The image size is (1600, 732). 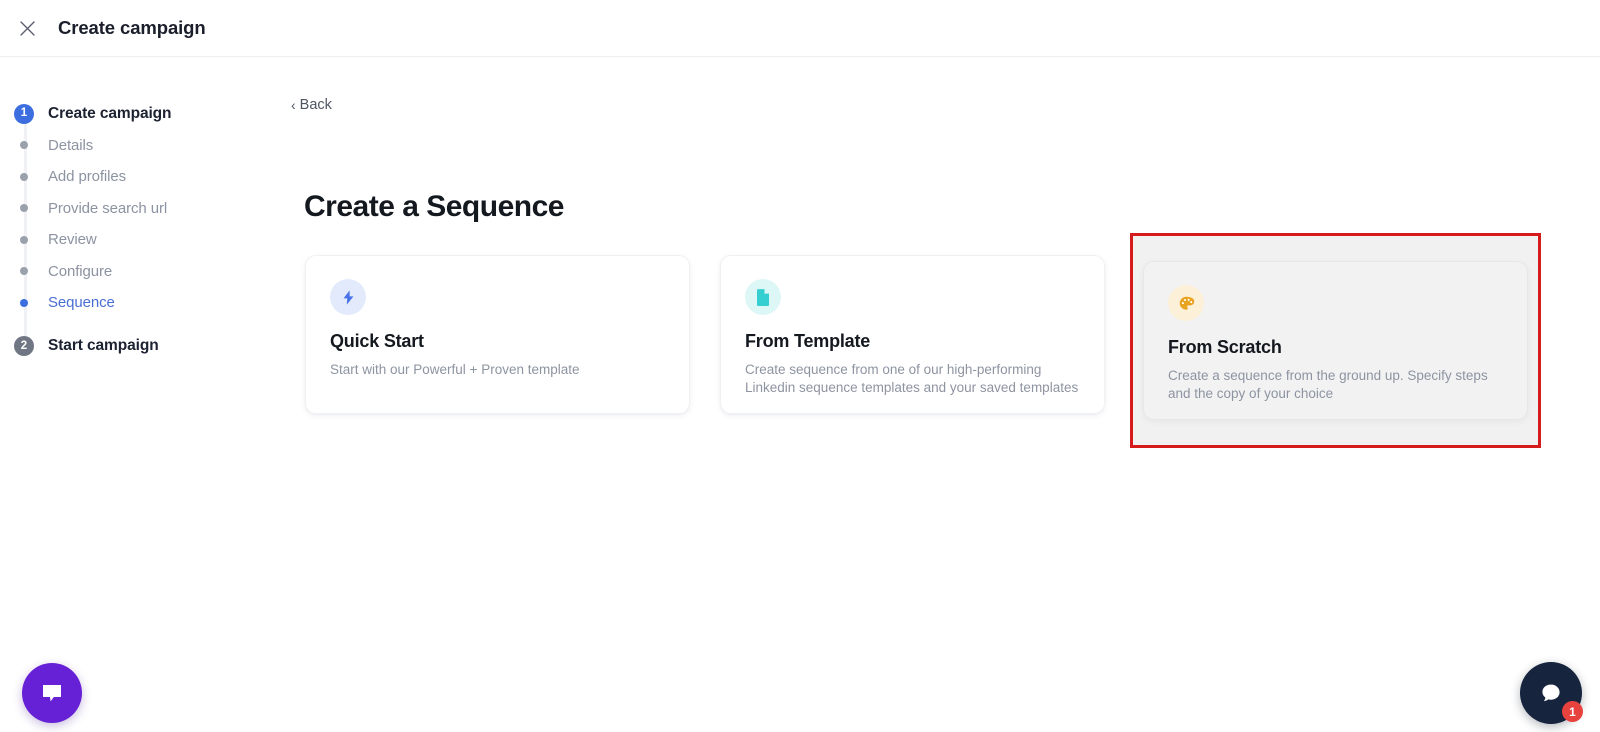 What do you see at coordinates (140, 146) in the screenshot?
I see `sidebar-step-details: Details` at bounding box center [140, 146].